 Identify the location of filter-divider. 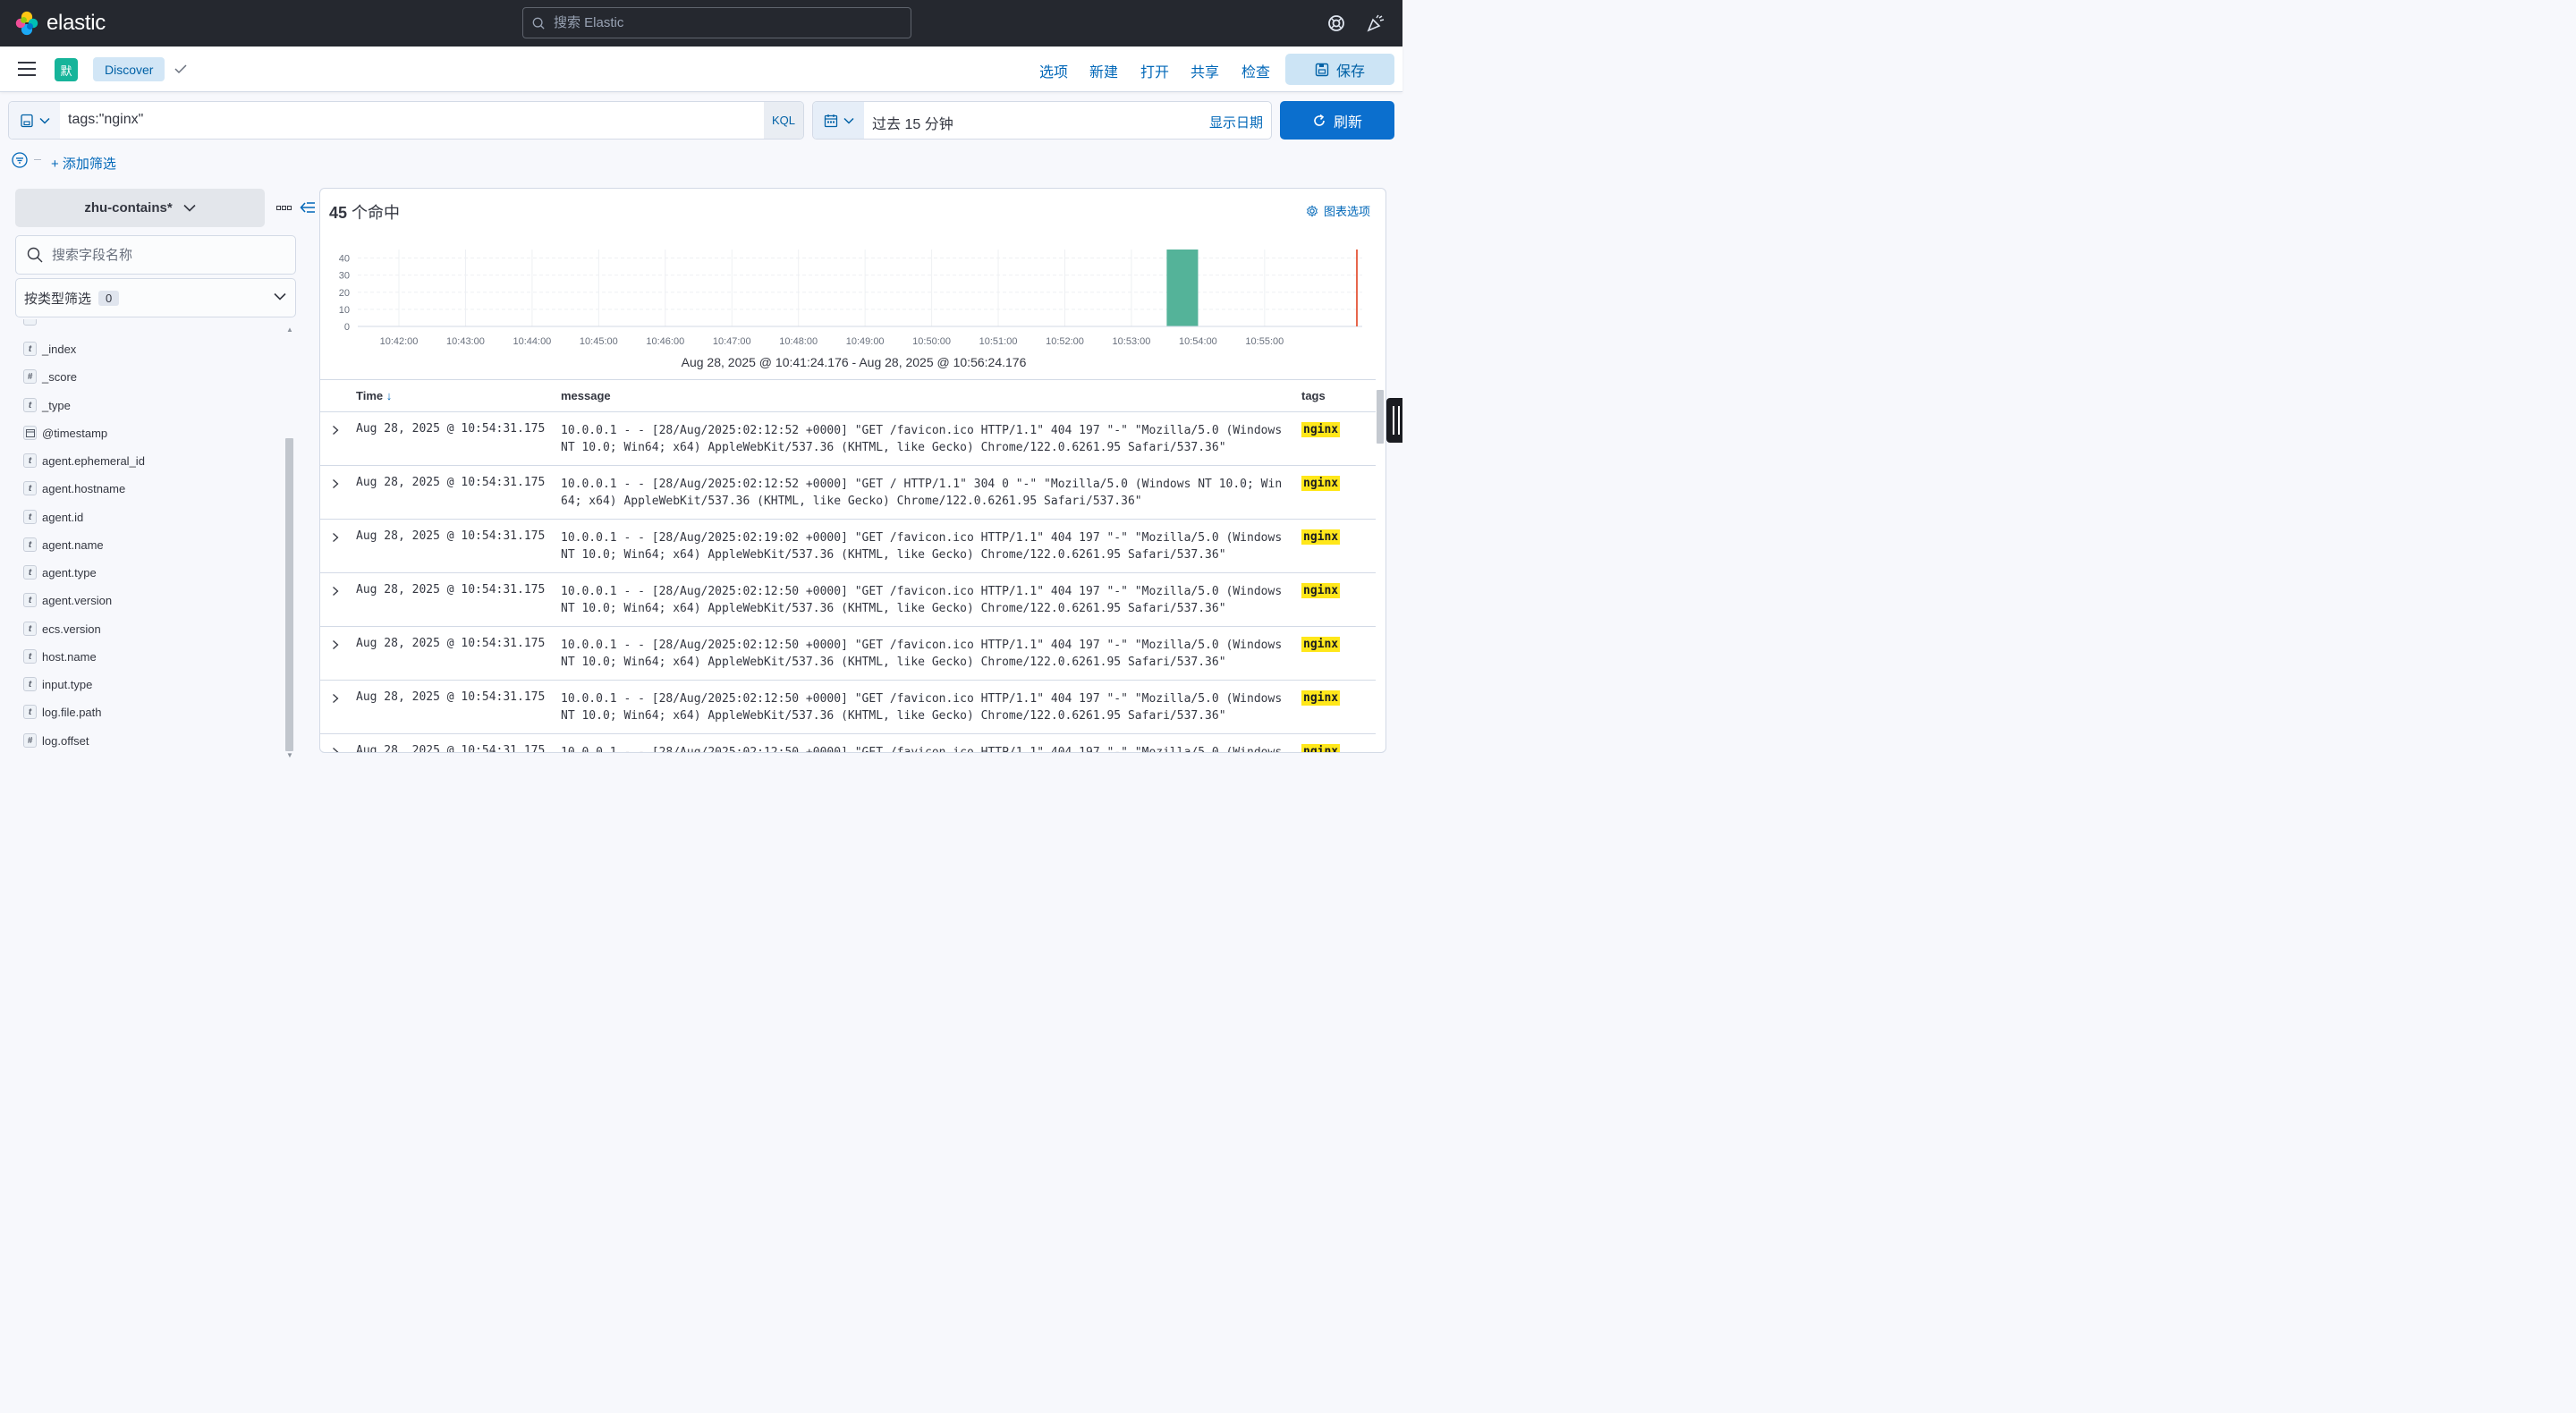
(37, 159).